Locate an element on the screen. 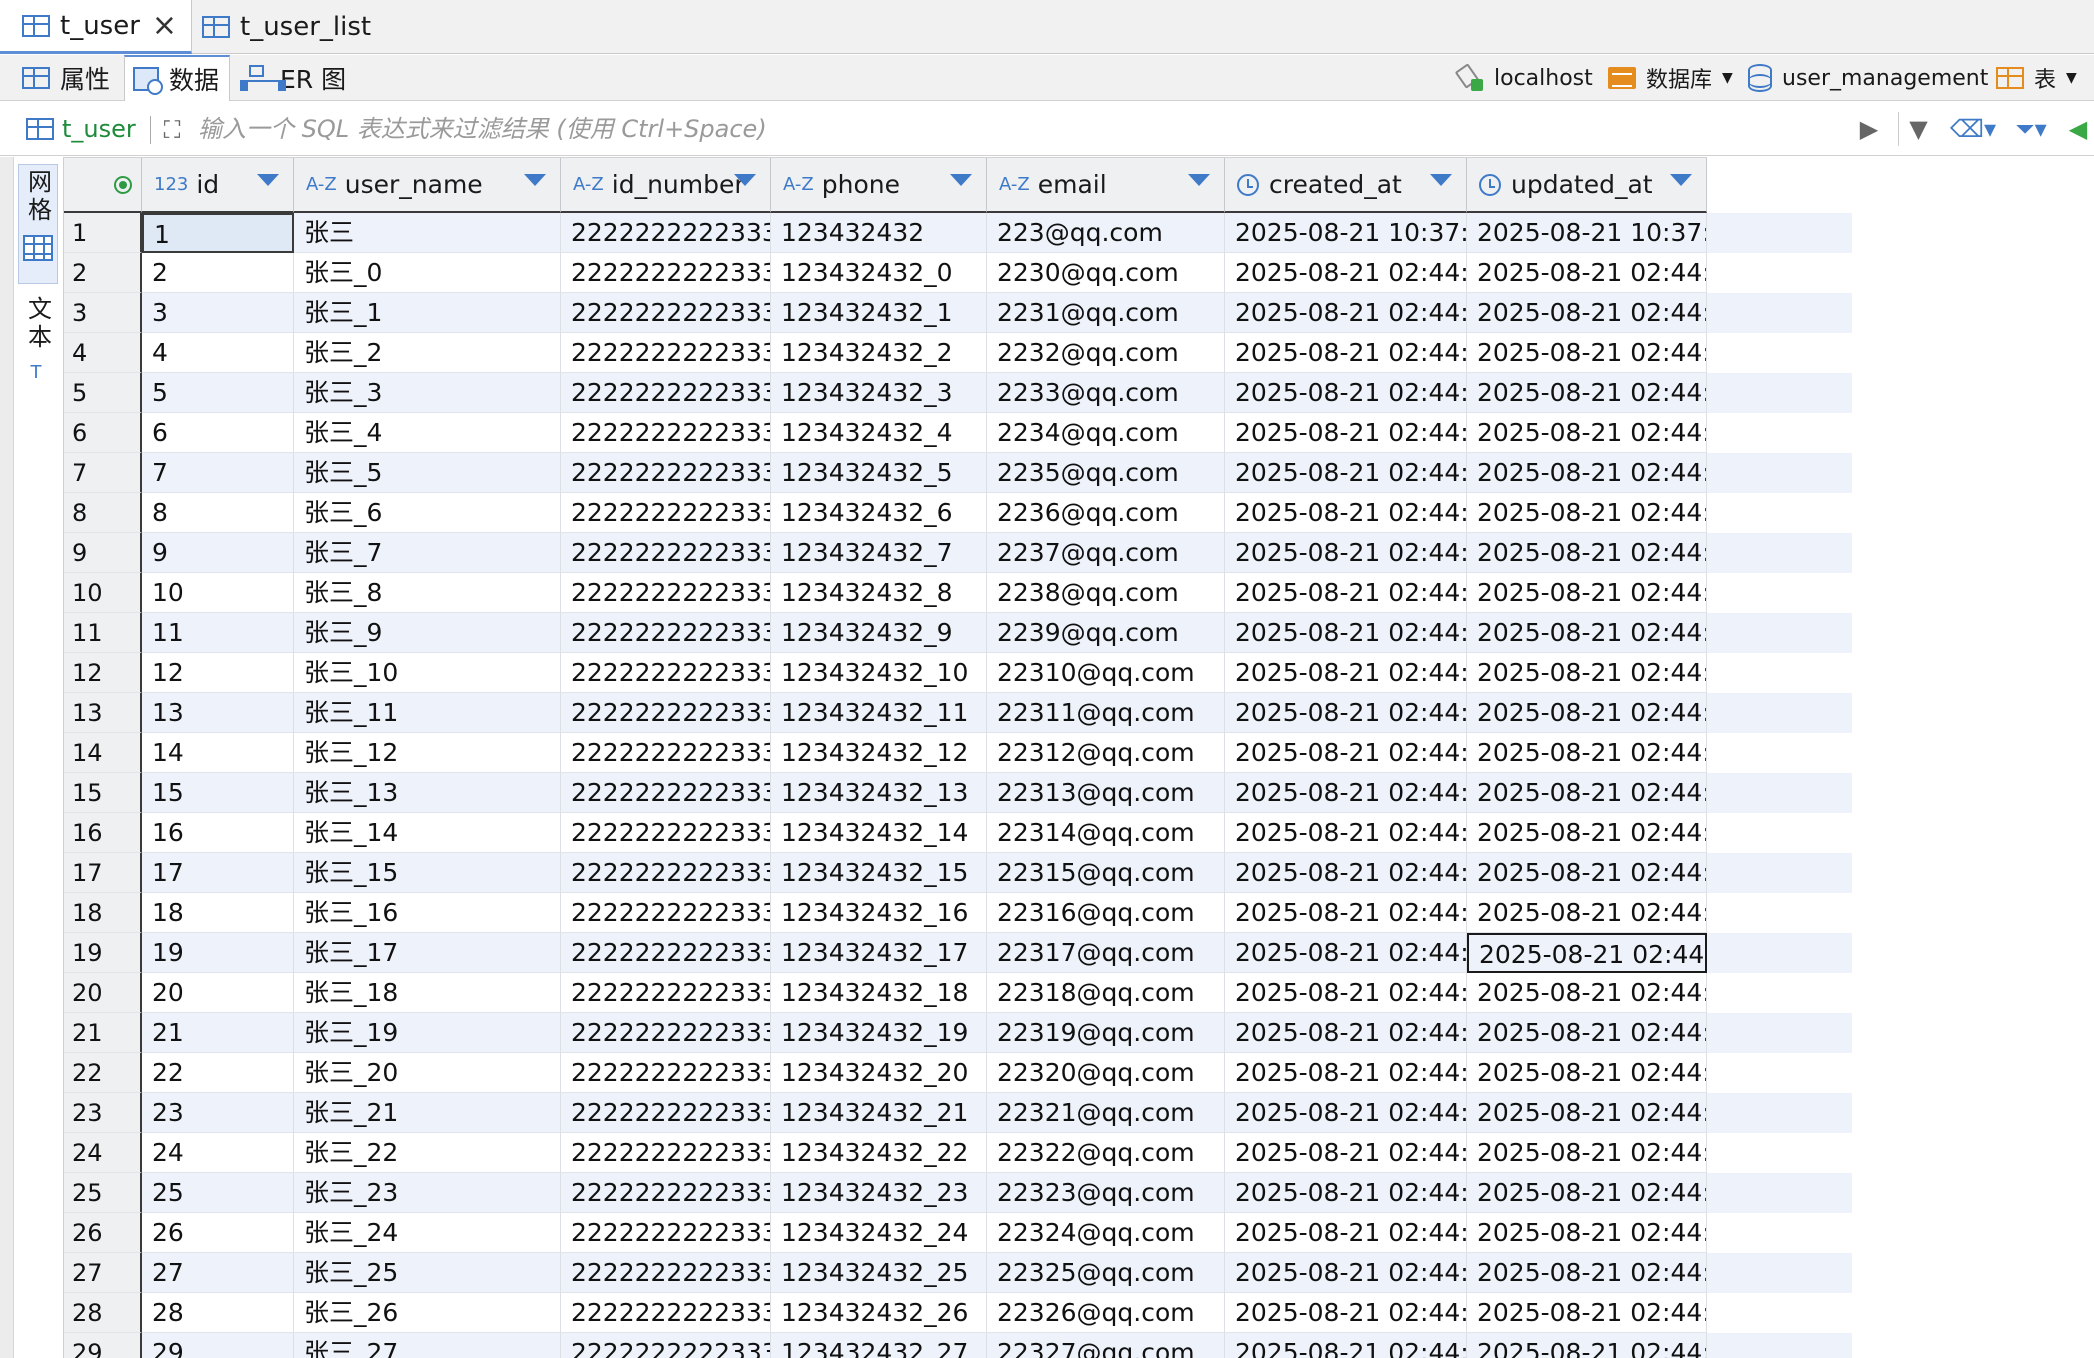  column-header-email: A-Z email is located at coordinates (1106, 185).